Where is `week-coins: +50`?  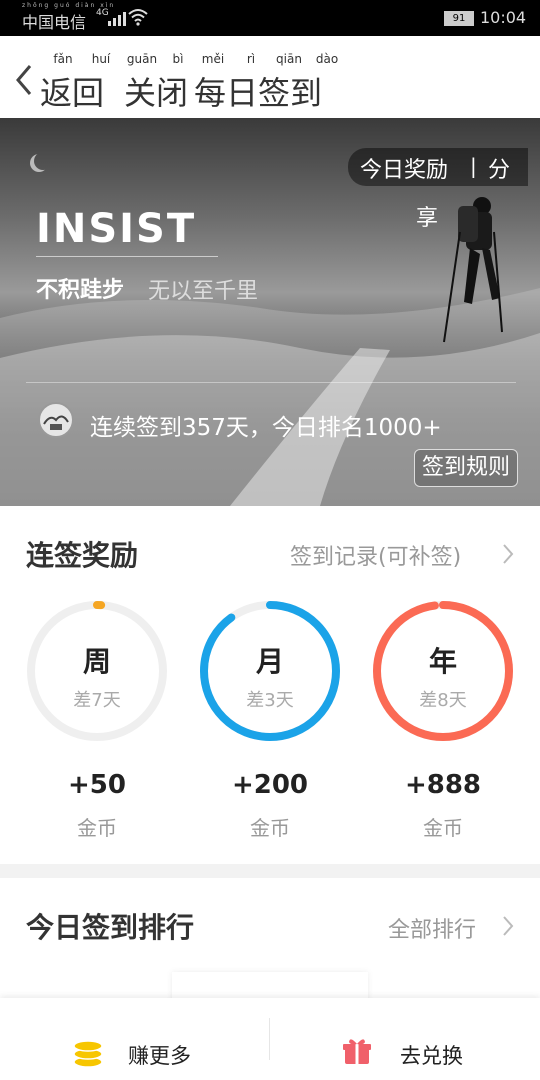
week-coins: +50 is located at coordinates (97, 785).